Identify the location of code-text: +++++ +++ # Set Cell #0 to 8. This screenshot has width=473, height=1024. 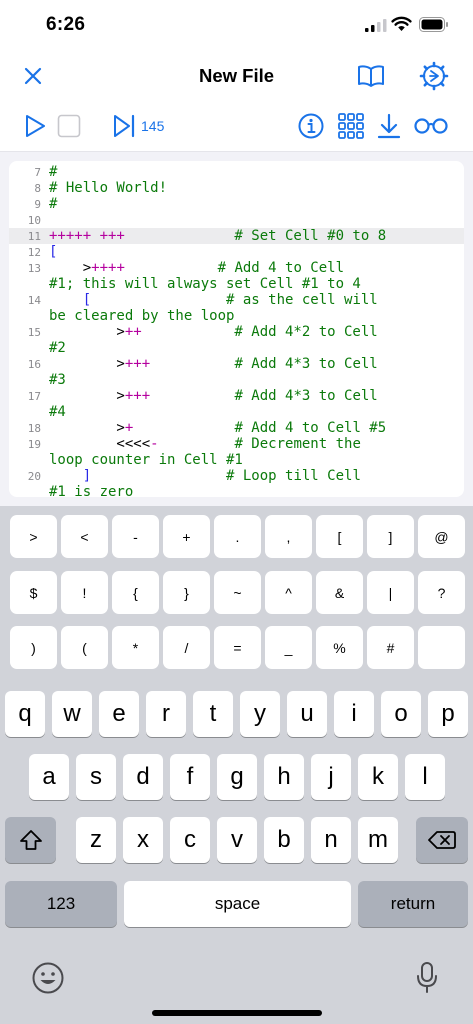
(217, 236).